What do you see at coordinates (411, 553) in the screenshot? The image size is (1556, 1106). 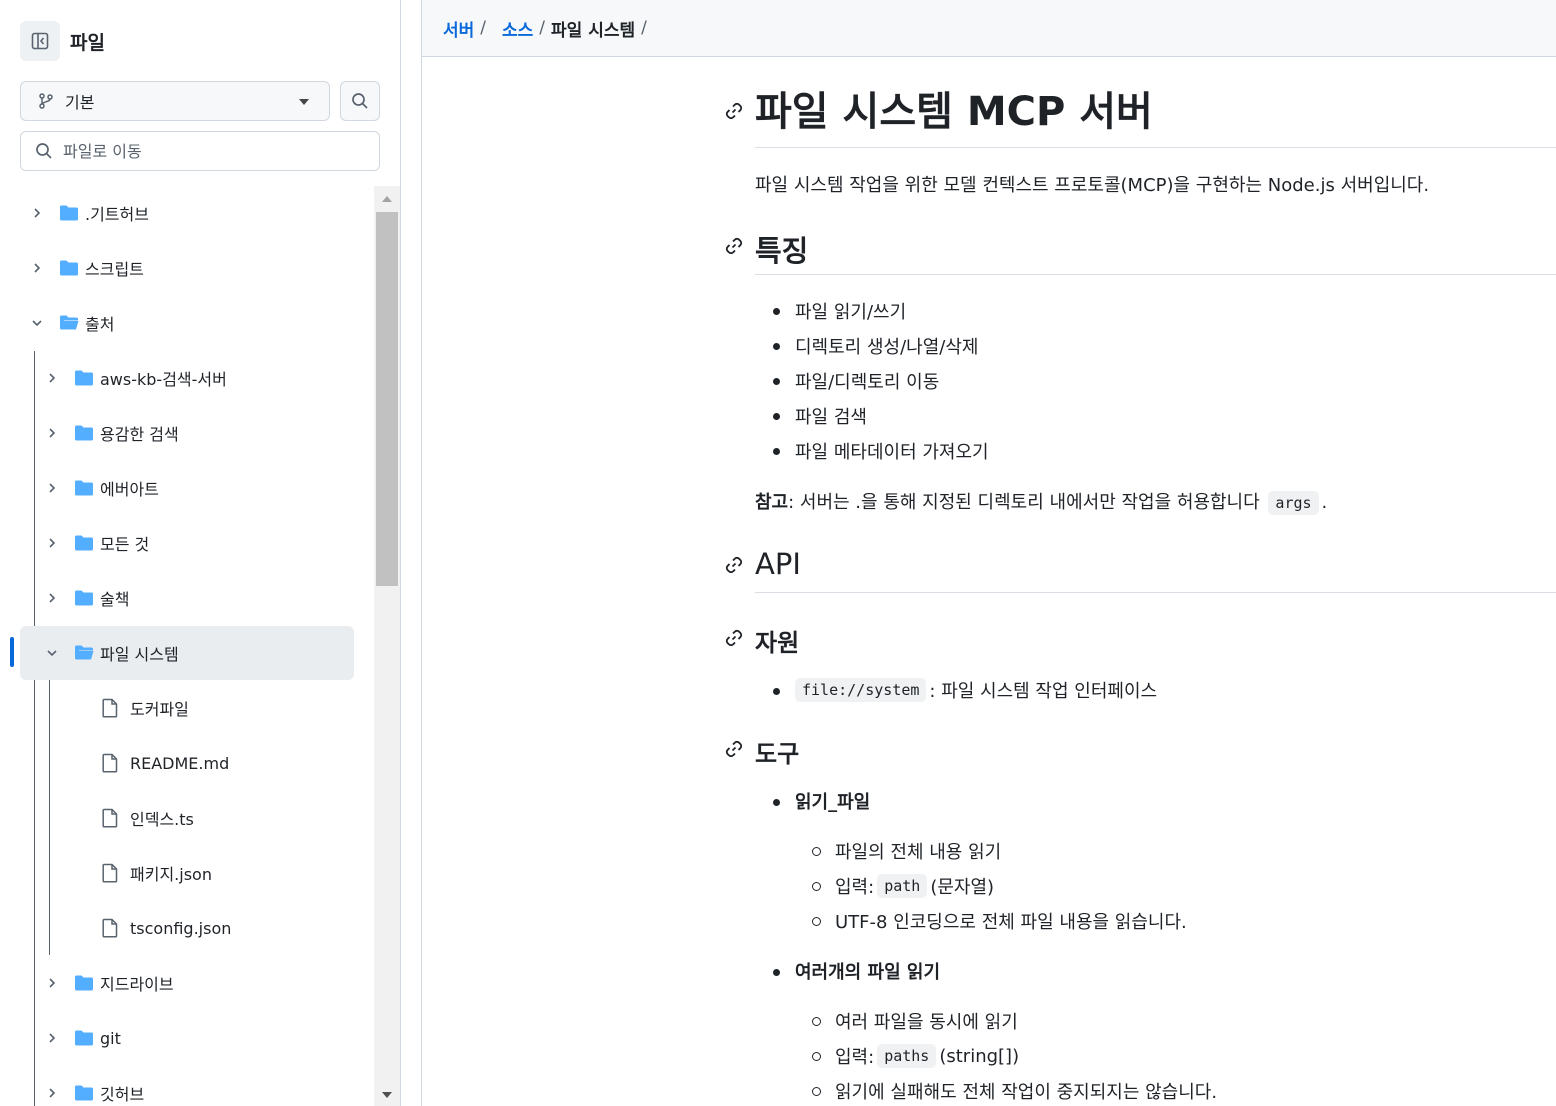 I see `resize-handle` at bounding box center [411, 553].